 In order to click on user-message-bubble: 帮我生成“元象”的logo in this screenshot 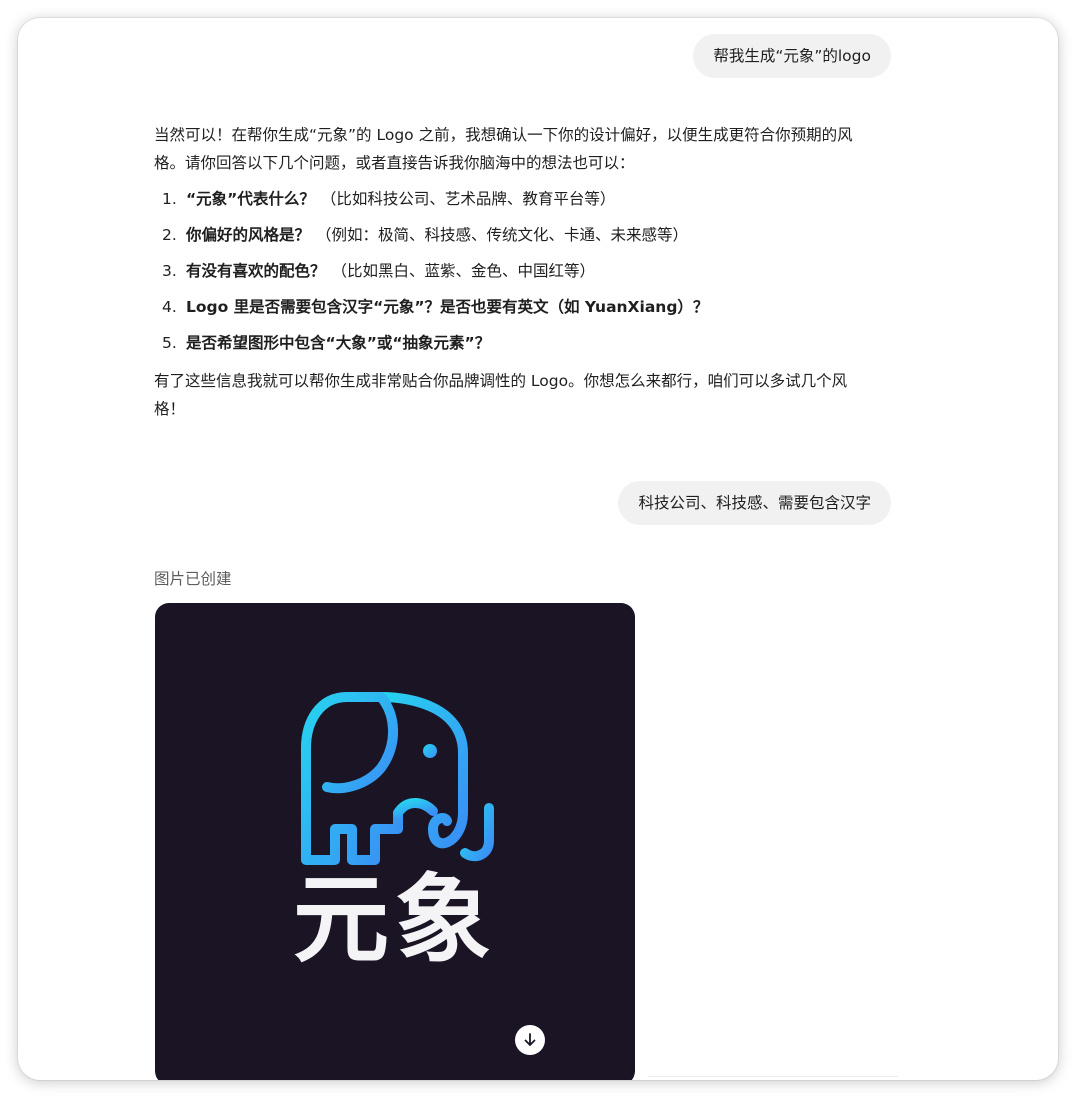, I will do `click(792, 56)`.